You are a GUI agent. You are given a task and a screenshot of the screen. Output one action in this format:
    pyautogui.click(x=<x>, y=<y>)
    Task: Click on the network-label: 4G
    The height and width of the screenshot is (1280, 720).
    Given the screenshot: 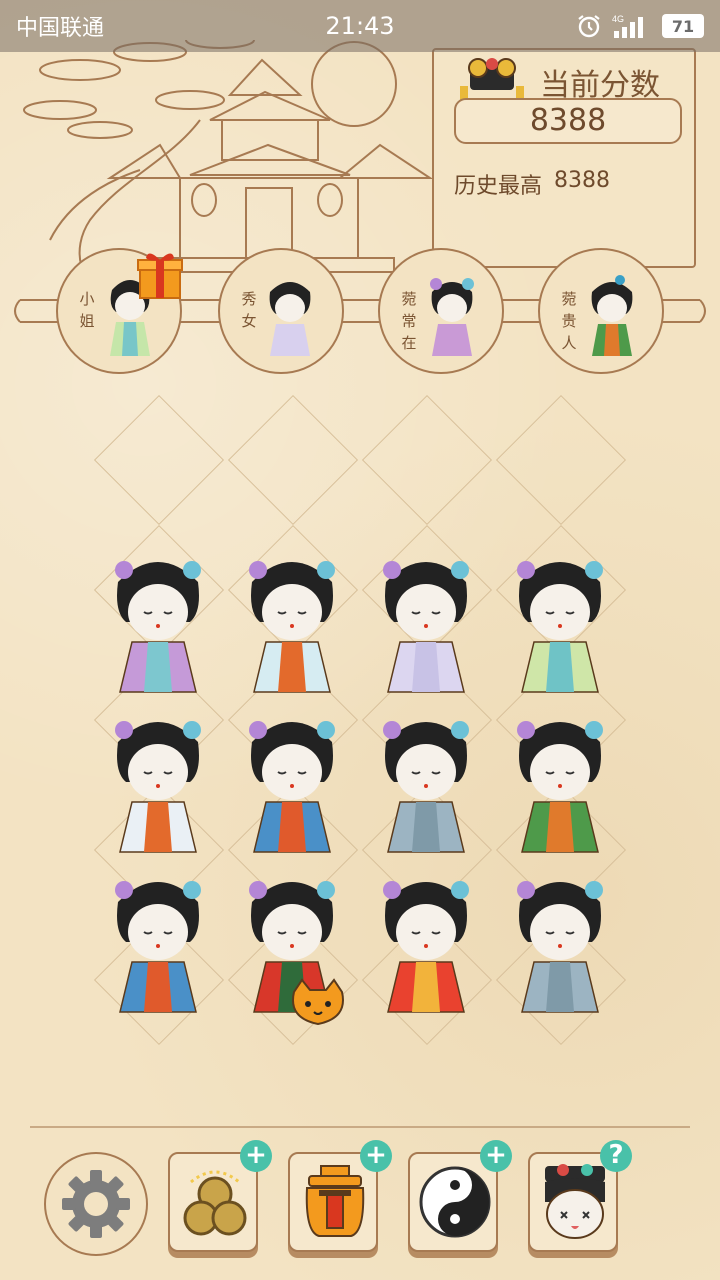 What is the action you would take?
    pyautogui.click(x=618, y=19)
    